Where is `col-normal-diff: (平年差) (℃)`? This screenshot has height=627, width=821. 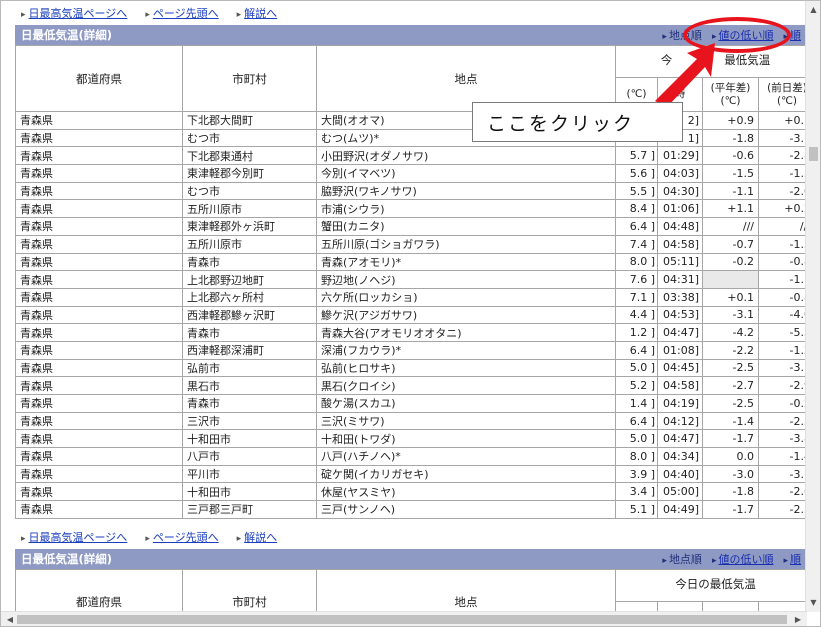 col-normal-diff: (平年差) (℃) is located at coordinates (730, 94).